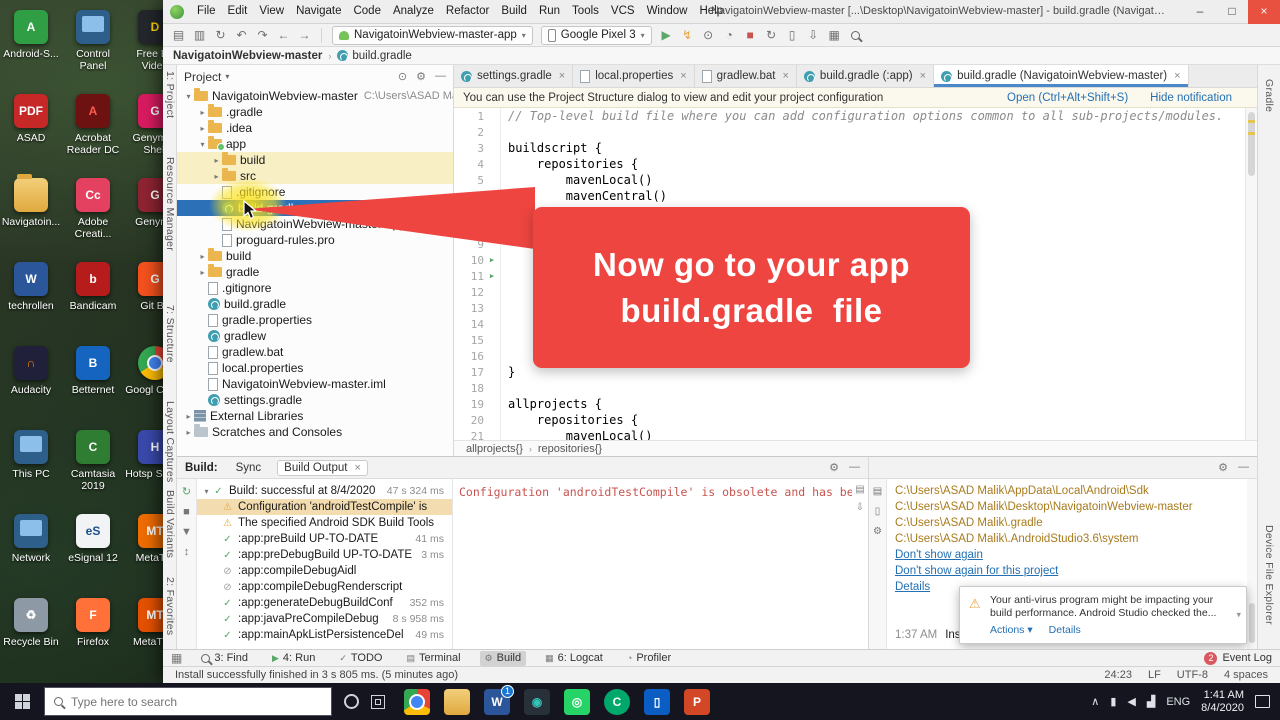 The width and height of the screenshot is (1280, 720). What do you see at coordinates (93, 556) in the screenshot?
I see `desktop-item-esignal: eS eSignal 12` at bounding box center [93, 556].